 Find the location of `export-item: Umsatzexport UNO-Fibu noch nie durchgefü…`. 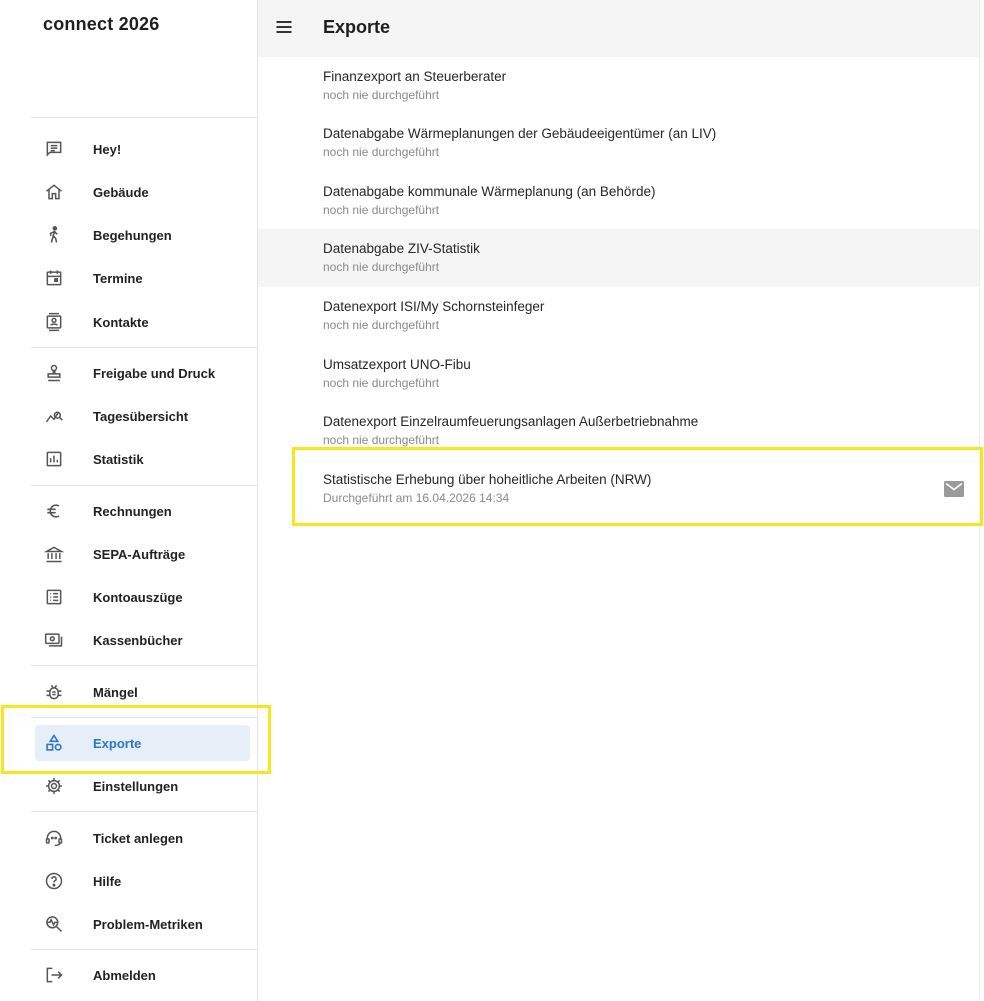

export-item: Umsatzexport UNO-Fibu noch nie durchgefü… is located at coordinates (618, 374).